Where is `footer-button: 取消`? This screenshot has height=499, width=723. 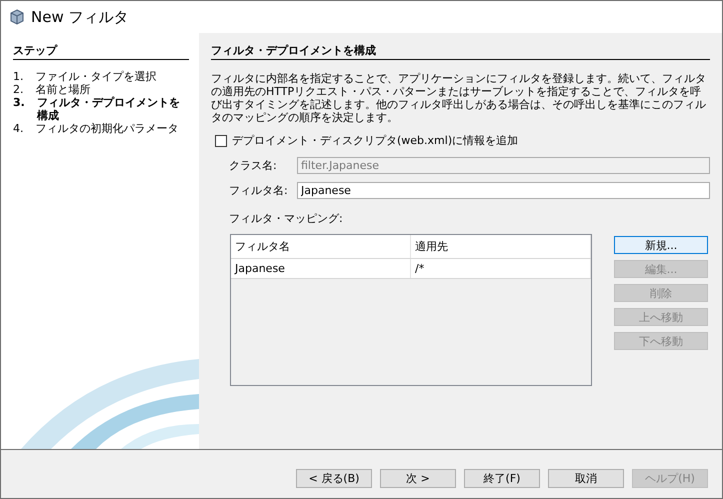
footer-button: 取消 is located at coordinates (586, 478).